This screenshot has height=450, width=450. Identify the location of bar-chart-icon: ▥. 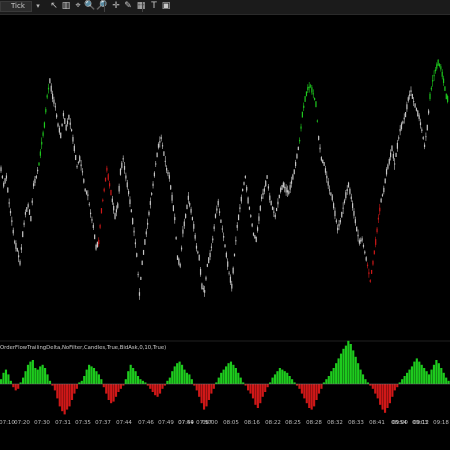
(66, 6).